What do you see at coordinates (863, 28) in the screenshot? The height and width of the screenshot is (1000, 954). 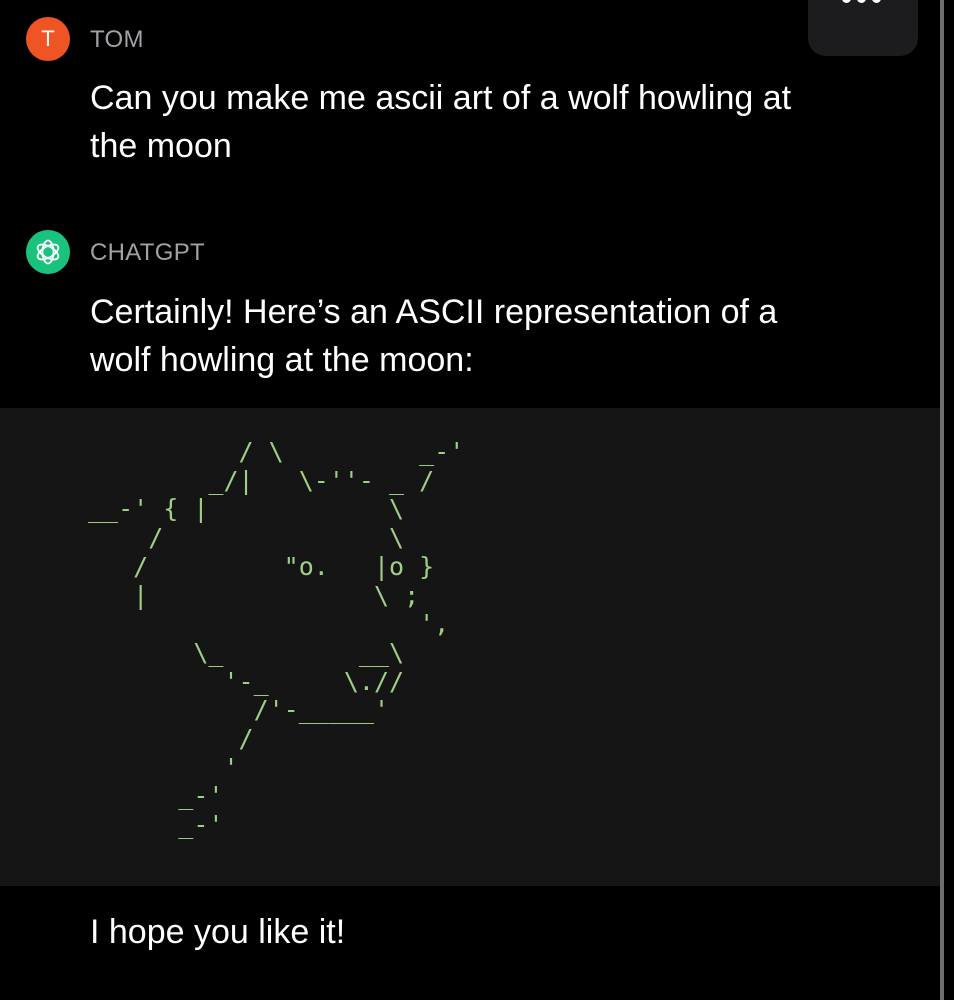 I see `more-options-button` at bounding box center [863, 28].